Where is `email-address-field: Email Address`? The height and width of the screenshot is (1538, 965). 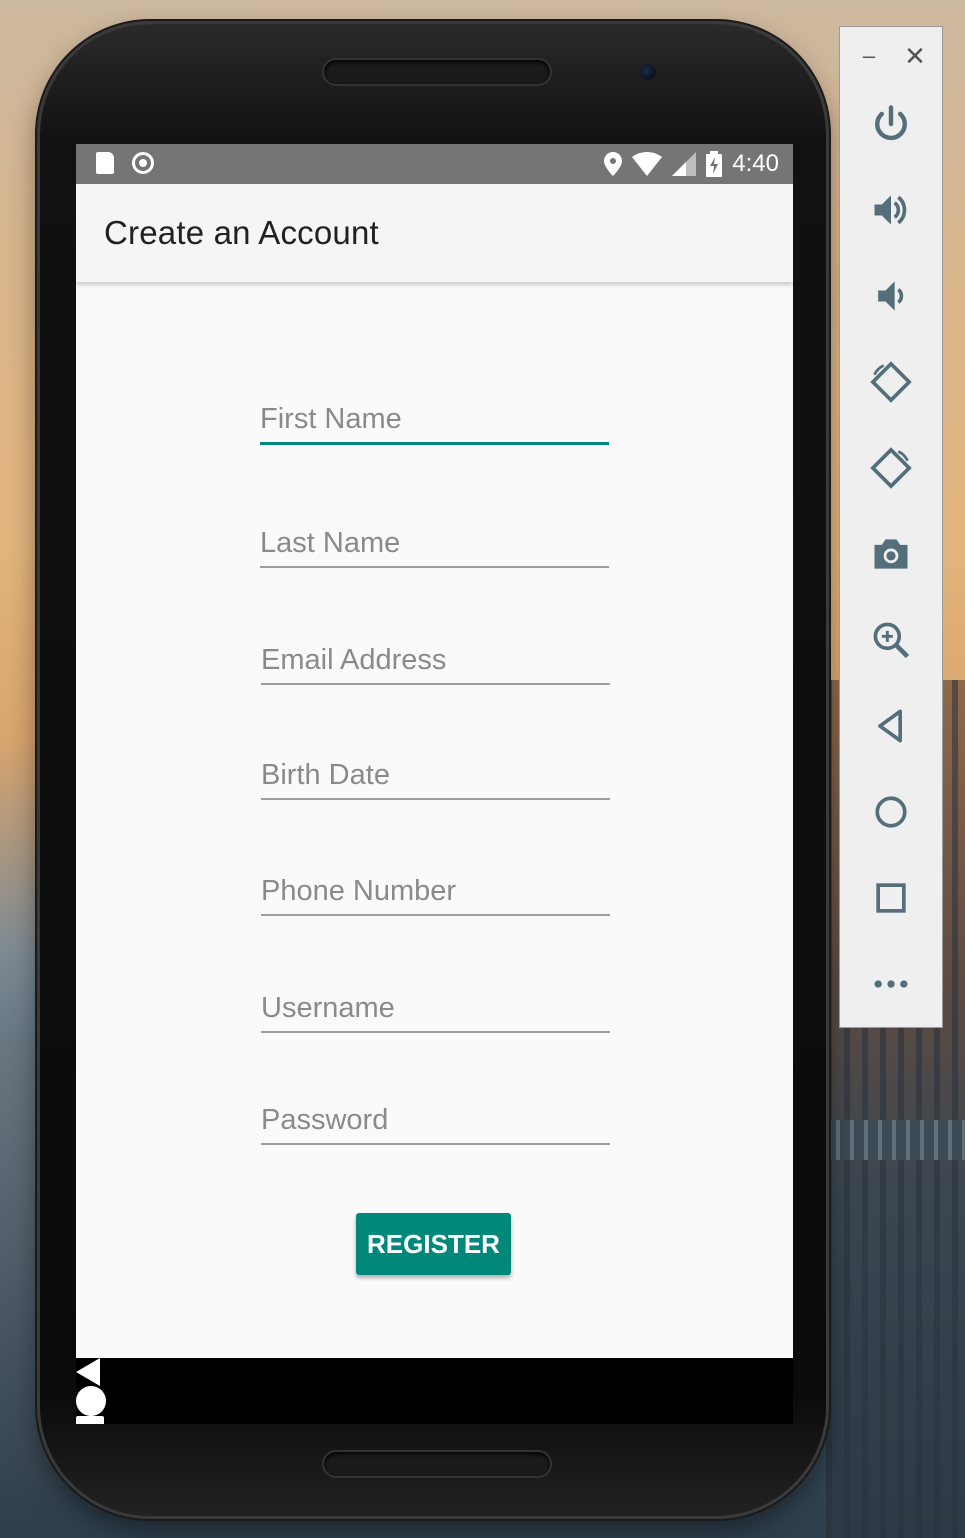
email-address-field: Email Address is located at coordinates (435, 661).